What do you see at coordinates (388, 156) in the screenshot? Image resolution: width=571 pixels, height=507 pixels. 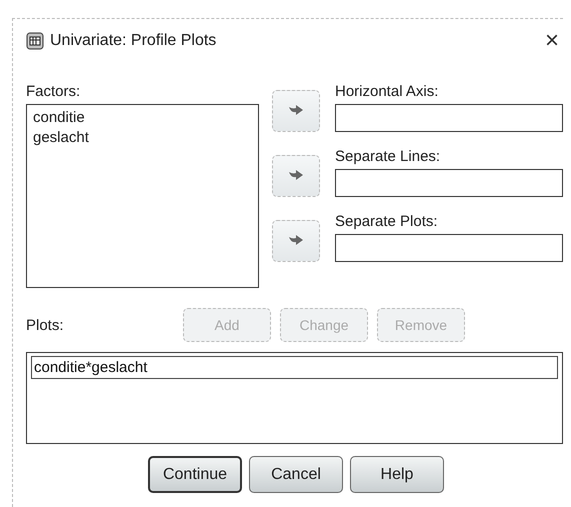 I see `target-label: Separate Lines:` at bounding box center [388, 156].